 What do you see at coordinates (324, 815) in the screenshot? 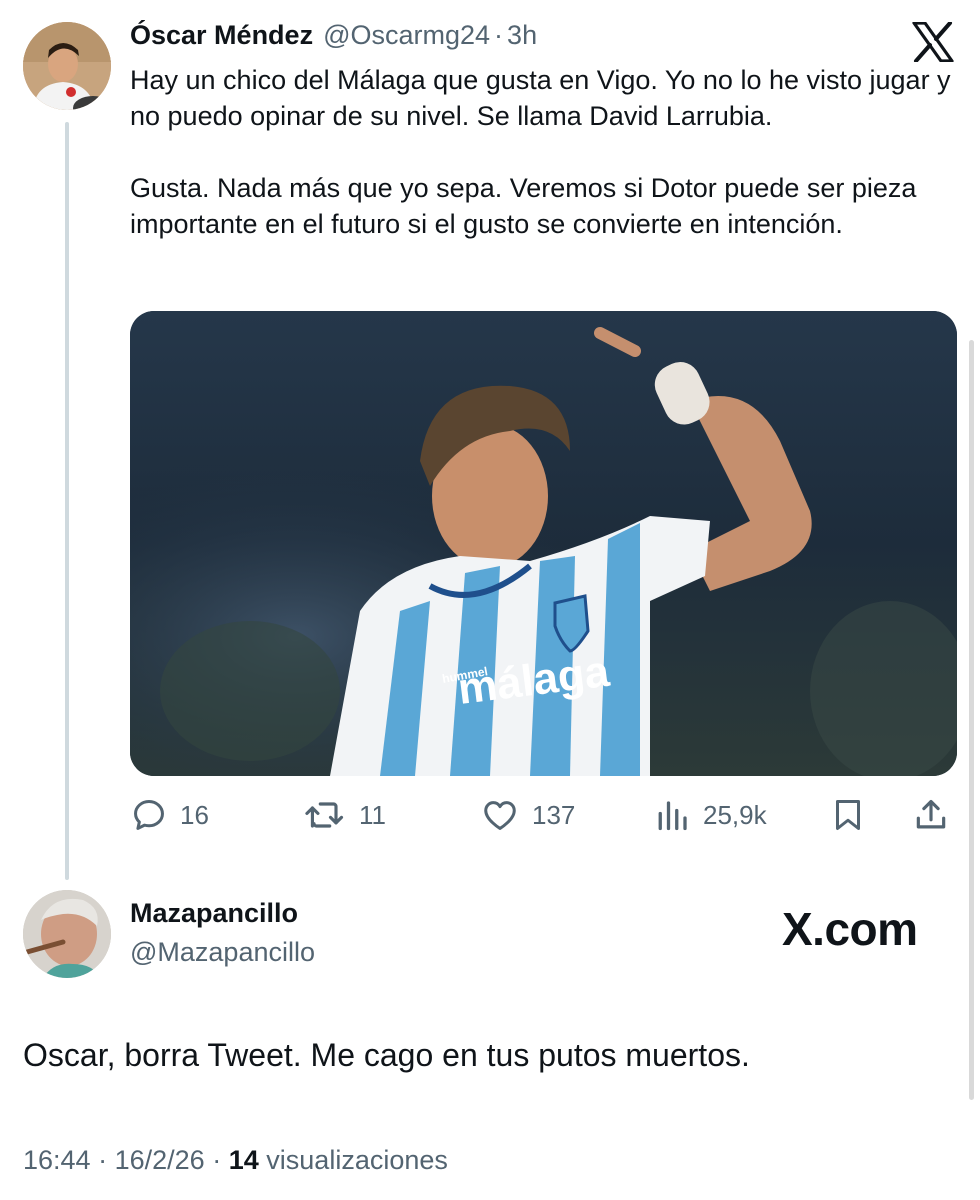
I see `retweet-icon` at bounding box center [324, 815].